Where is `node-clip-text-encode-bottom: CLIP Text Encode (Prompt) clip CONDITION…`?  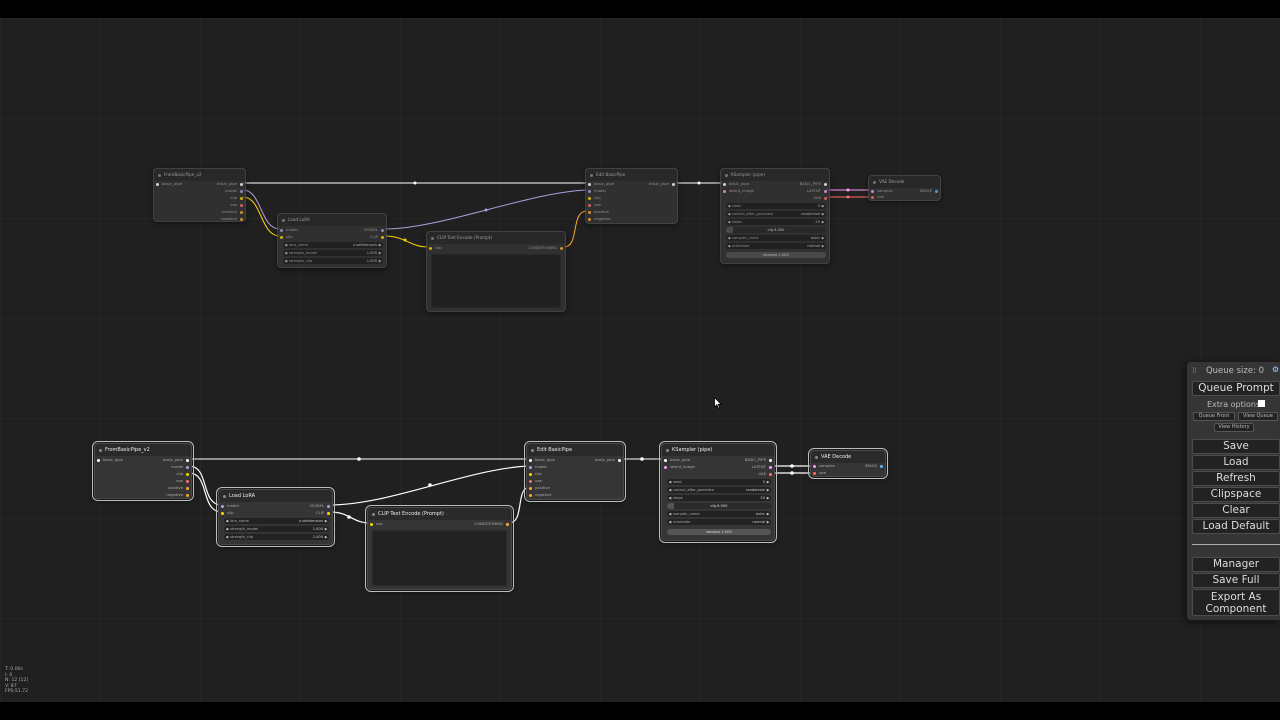 node-clip-text-encode-bottom: CLIP Text Encode (Prompt) clip CONDITION… is located at coordinates (439, 548).